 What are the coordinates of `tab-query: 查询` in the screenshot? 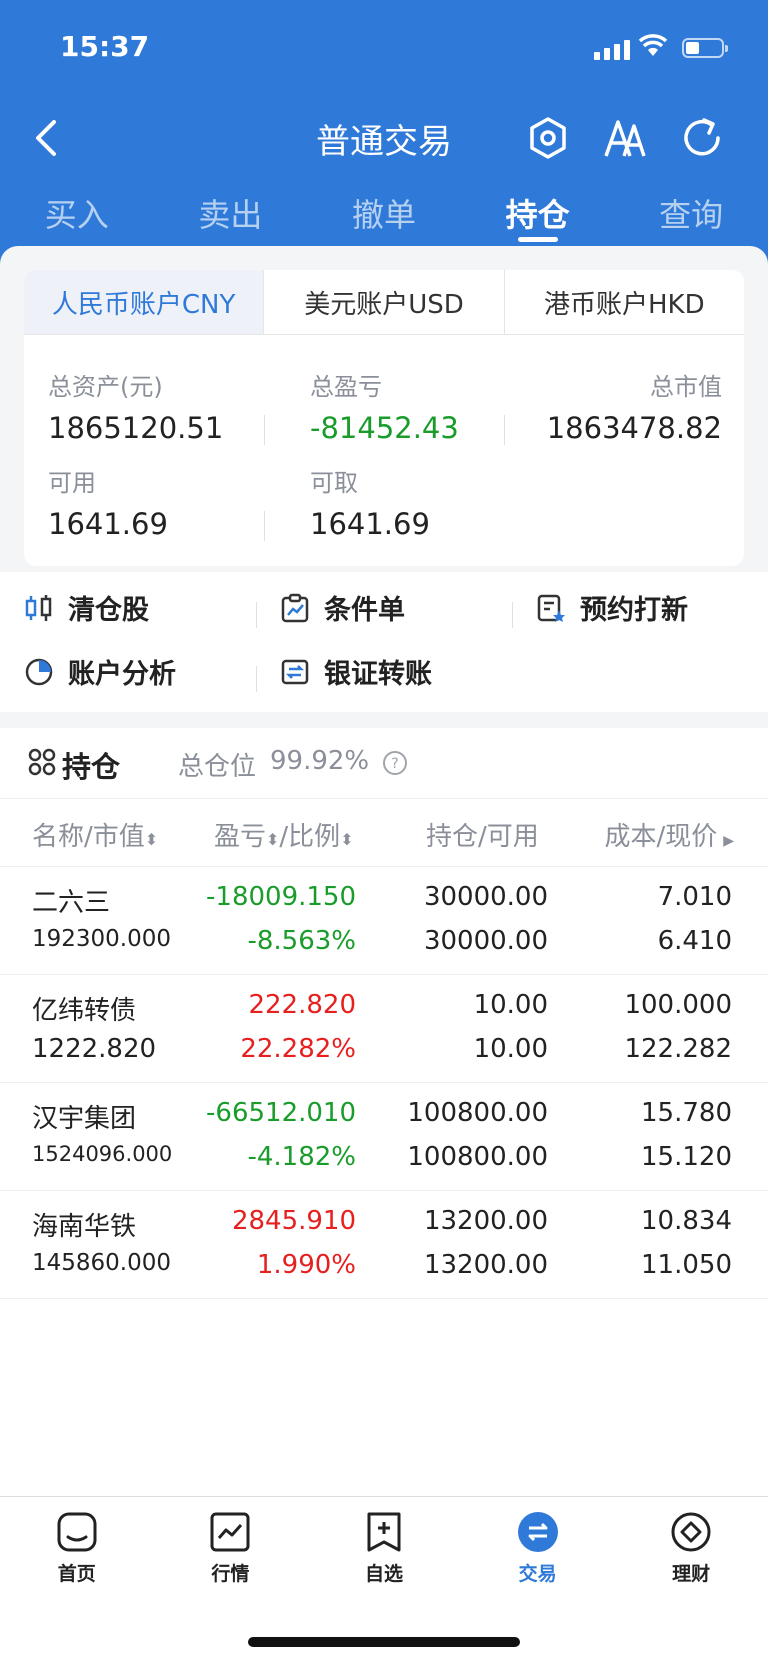 It's located at (691, 216).